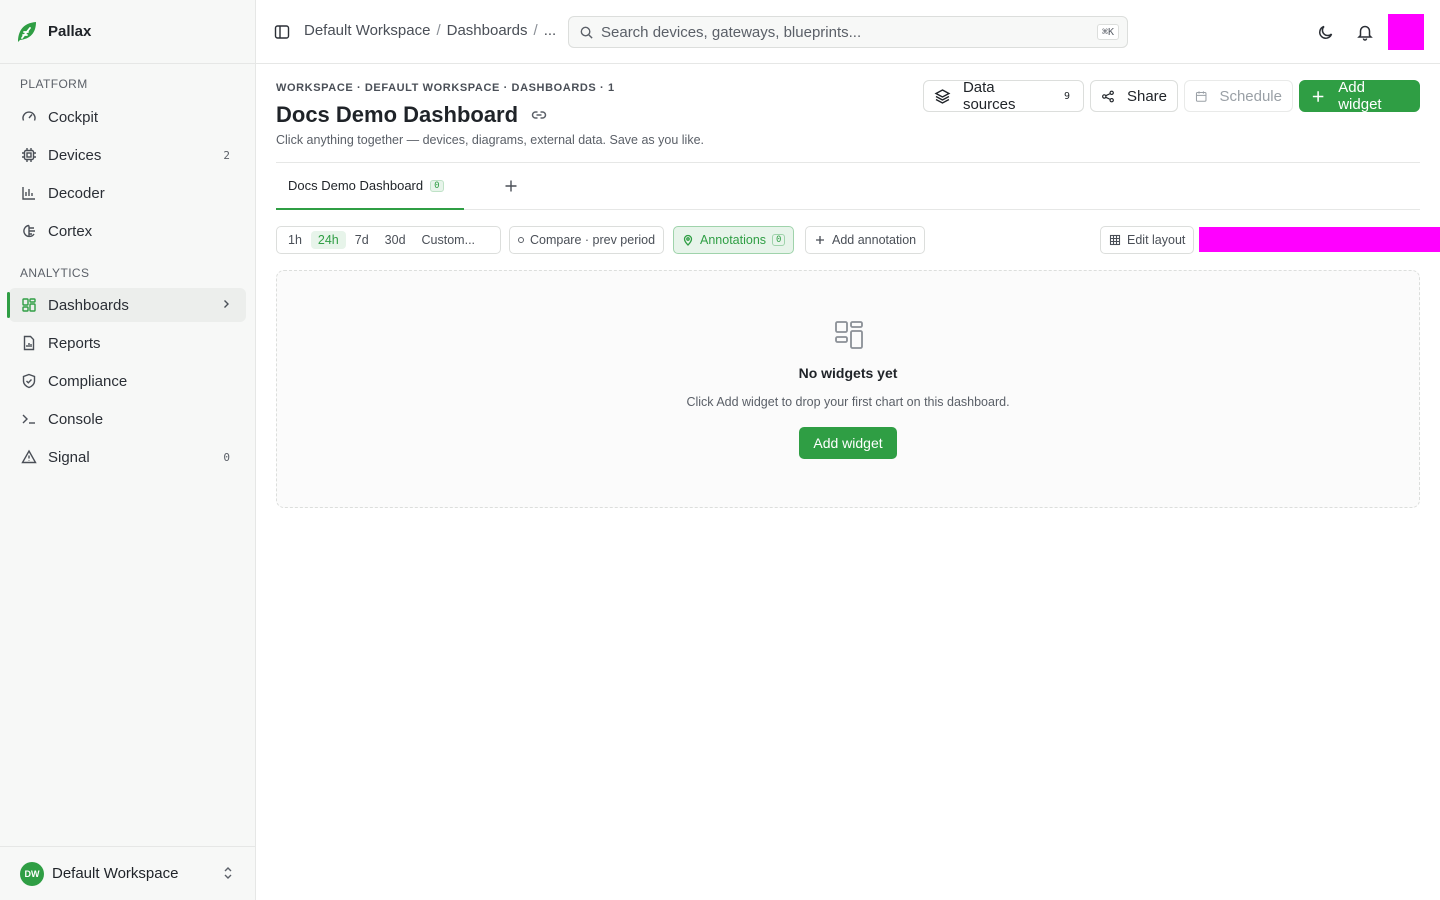  I want to click on sidebar-item-compliance: Compliance, so click(127, 381).